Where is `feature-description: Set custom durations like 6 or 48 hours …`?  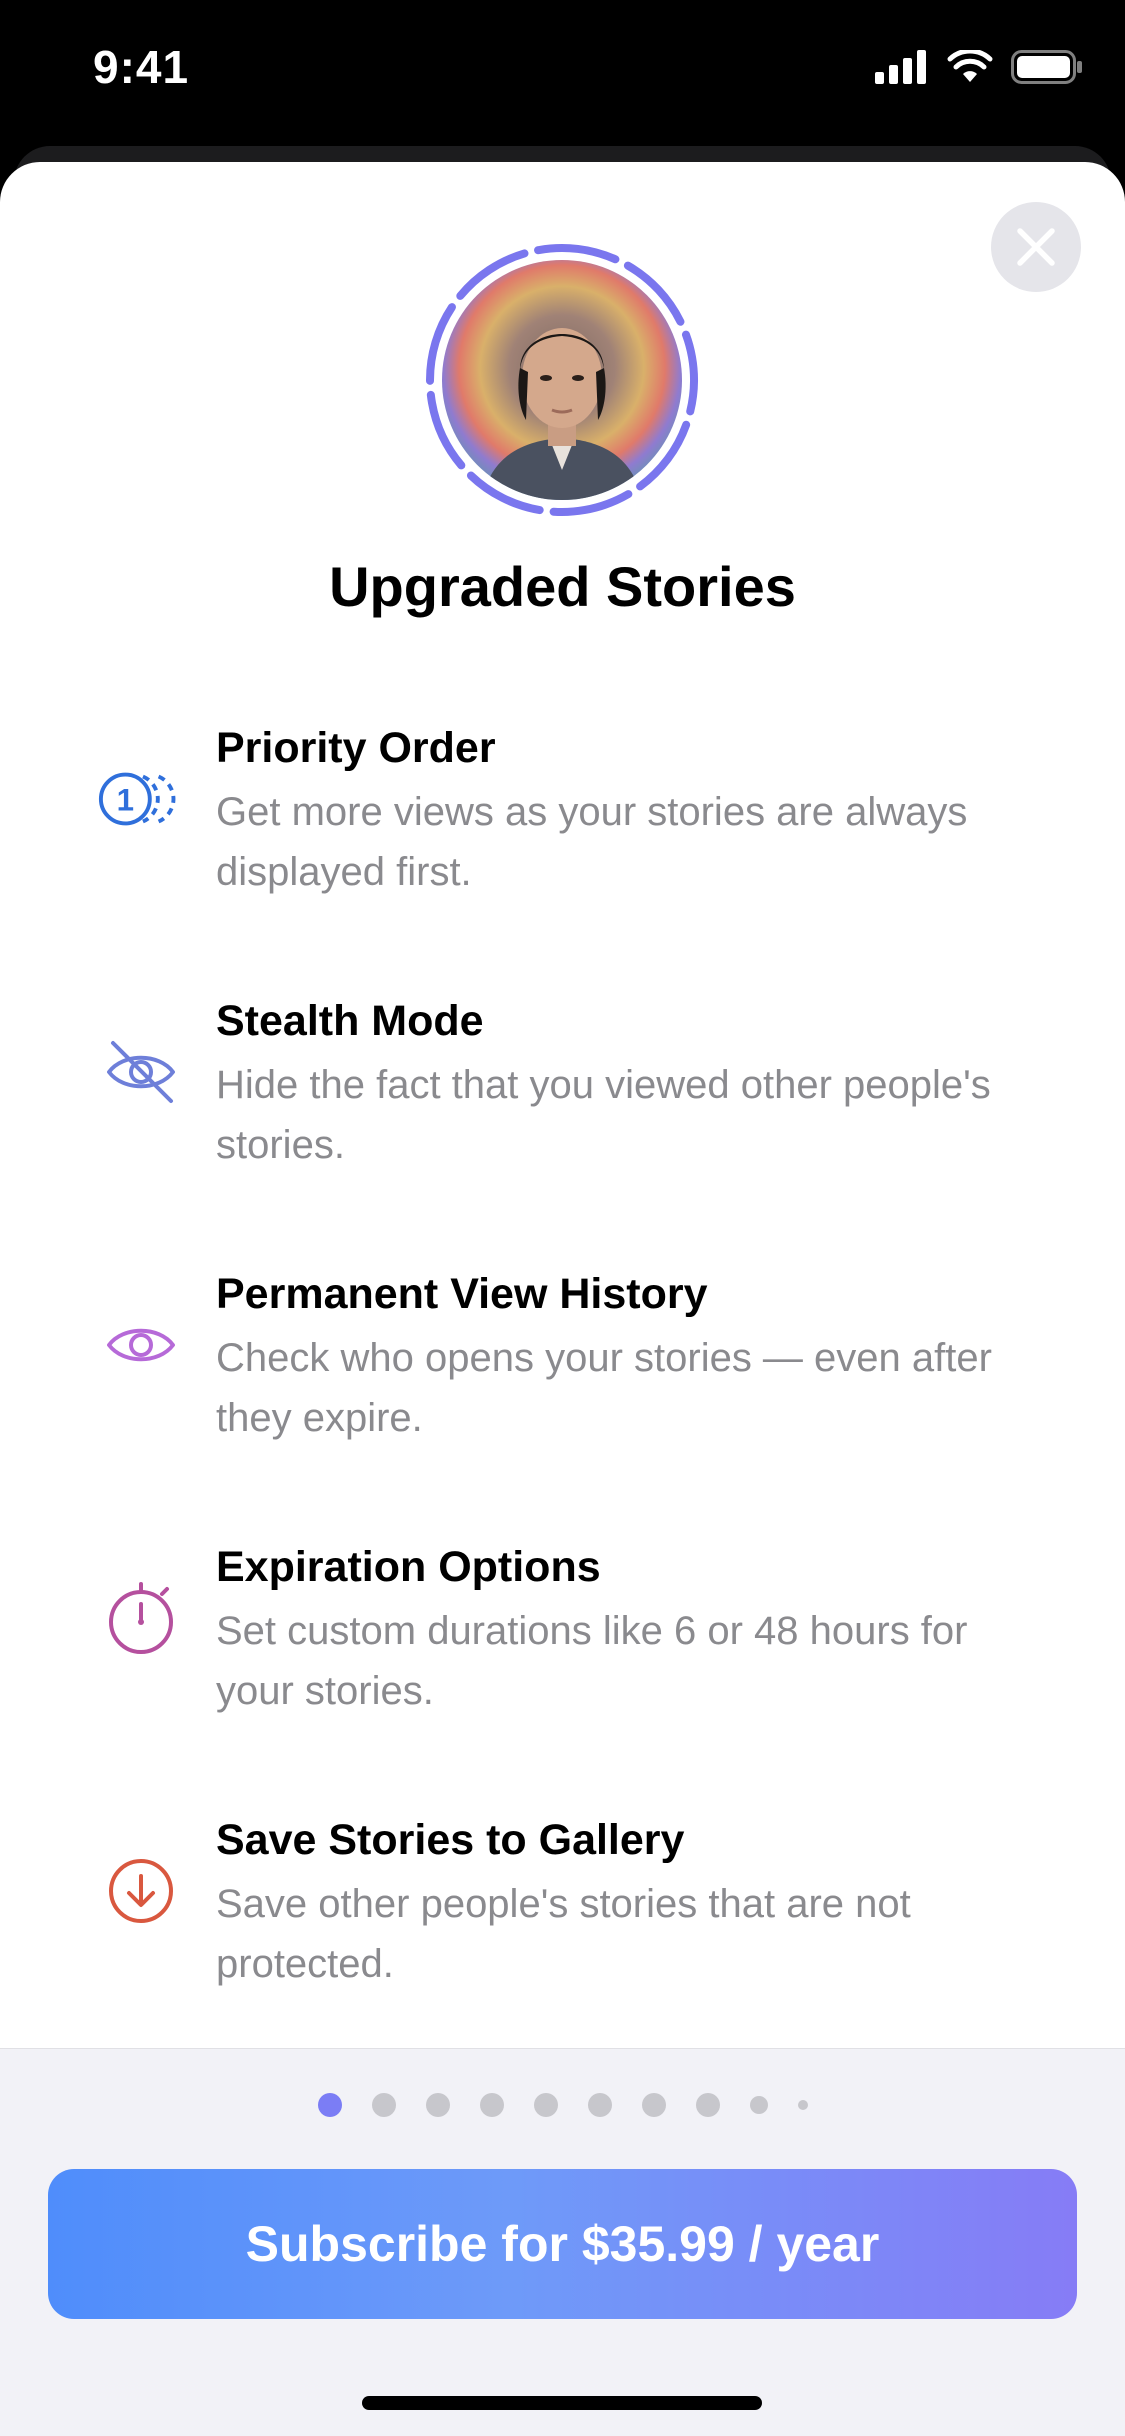 feature-description: Set custom durations like 6 or 48 hours … is located at coordinates (592, 1661).